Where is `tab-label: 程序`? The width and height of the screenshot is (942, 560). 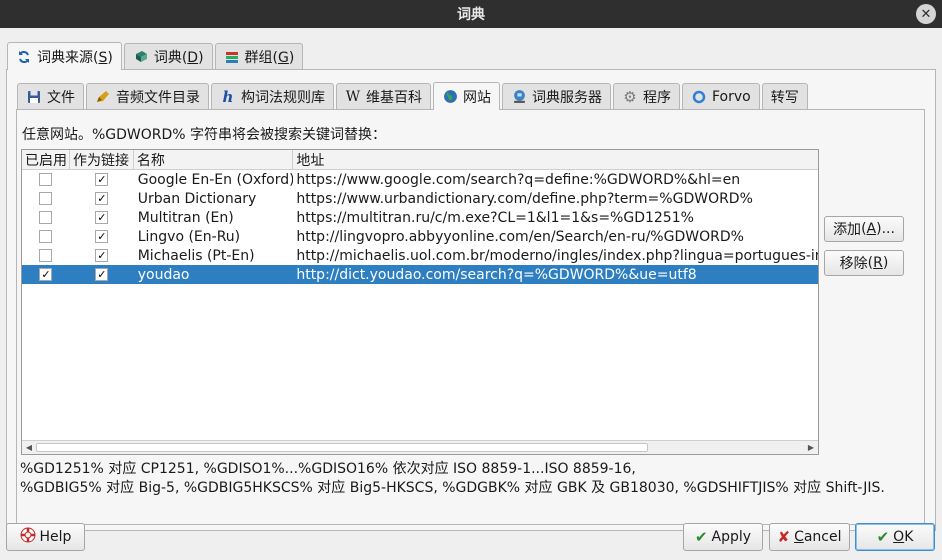
tab-label: 程序 is located at coordinates (657, 97).